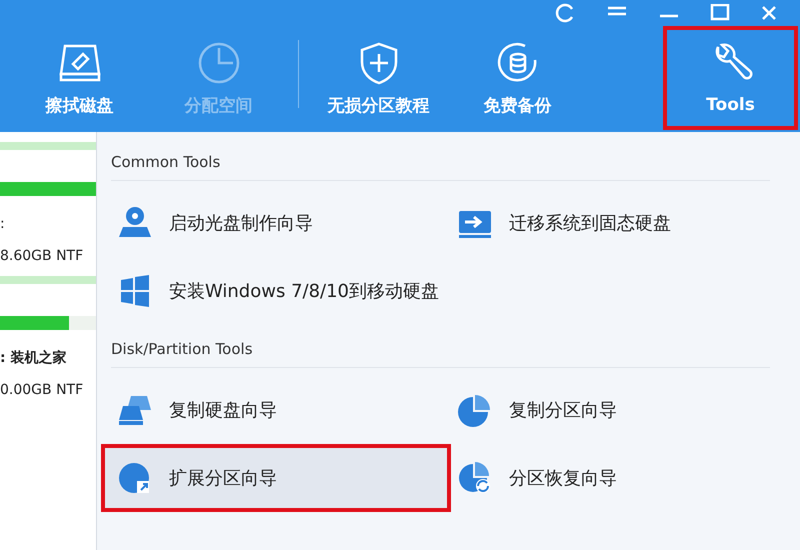  What do you see at coordinates (276, 291) in the screenshot?
I see `menu-item: 安装Windows 7/8/10到移动硬盘` at bounding box center [276, 291].